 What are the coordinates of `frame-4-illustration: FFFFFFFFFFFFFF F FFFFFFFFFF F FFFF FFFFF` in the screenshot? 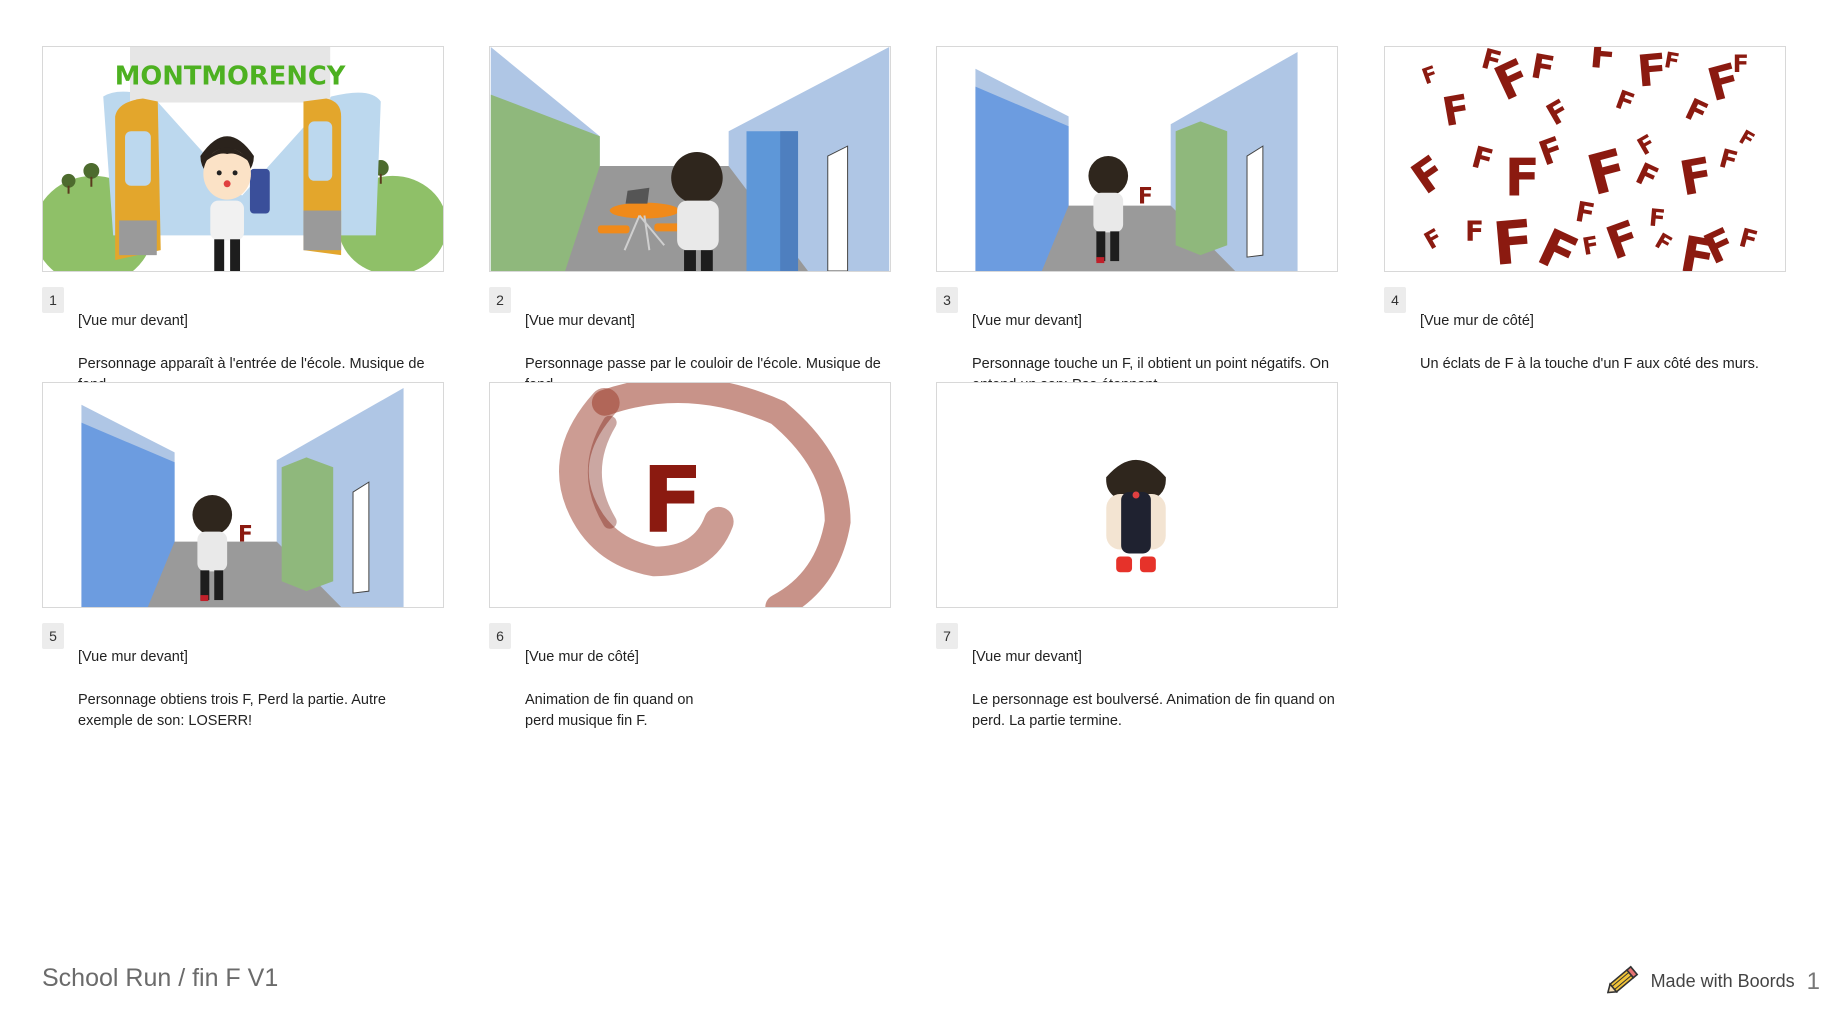 It's located at (1582, 159).